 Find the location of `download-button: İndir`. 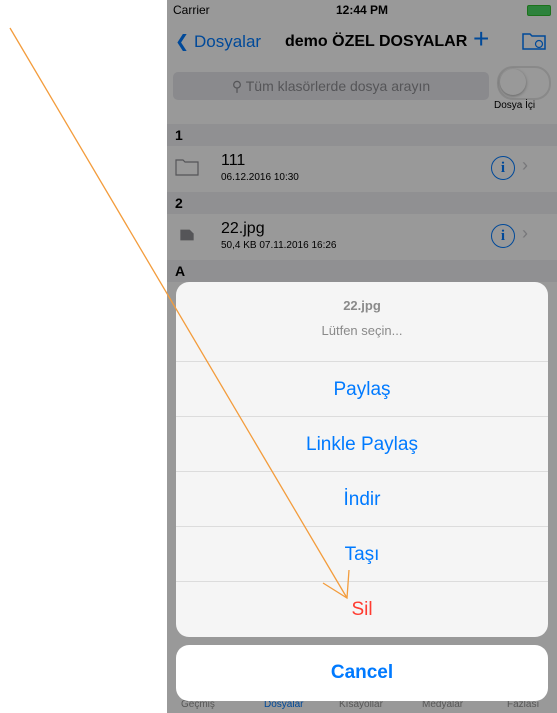

download-button: İndir is located at coordinates (362, 499).